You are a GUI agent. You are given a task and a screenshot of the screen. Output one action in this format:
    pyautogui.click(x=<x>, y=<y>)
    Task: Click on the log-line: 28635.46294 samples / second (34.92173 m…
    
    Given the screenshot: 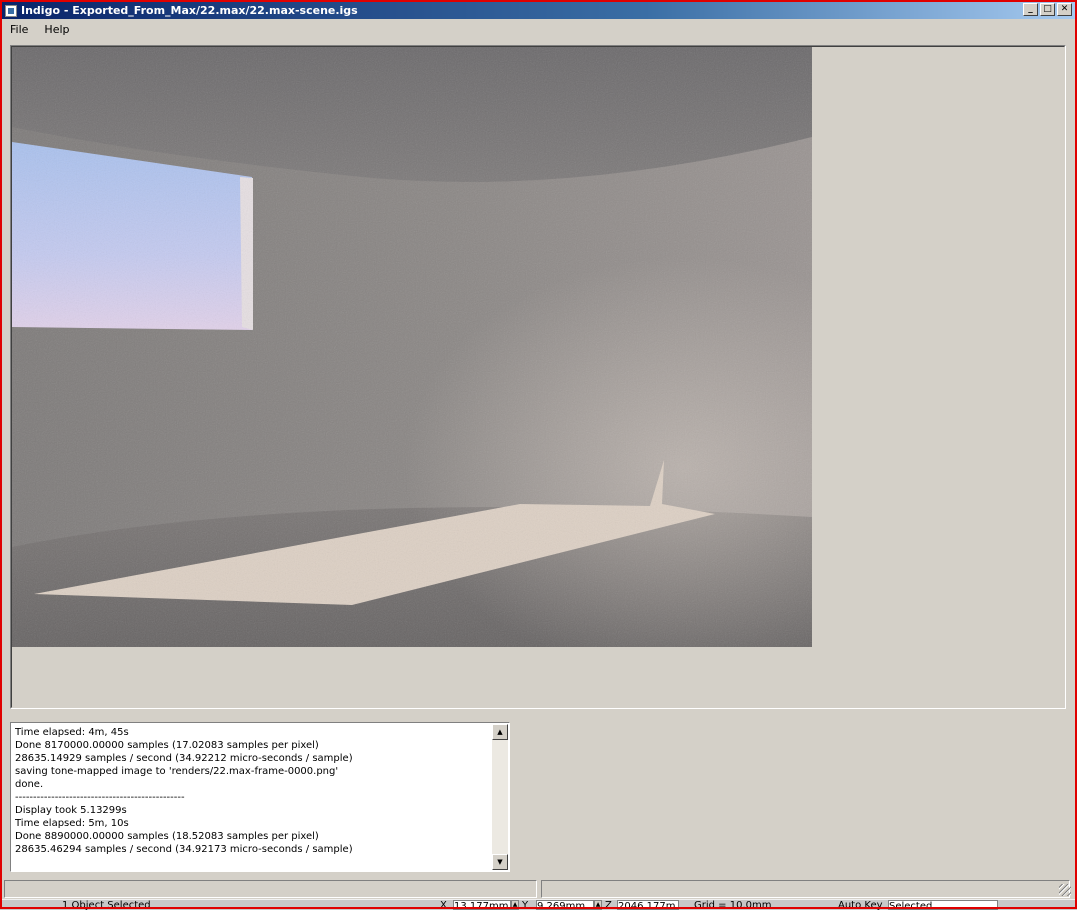 What is the action you would take?
    pyautogui.click(x=184, y=849)
    